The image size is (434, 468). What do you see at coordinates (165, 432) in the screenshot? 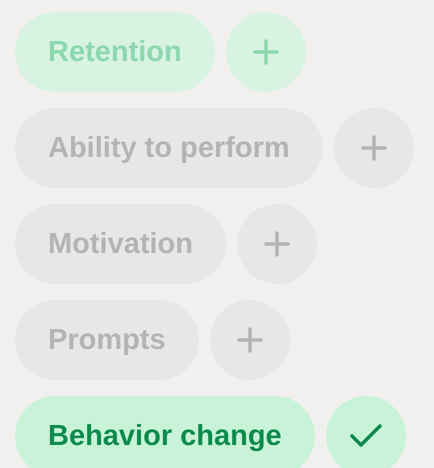
I see `tag-chip: Behavior change` at bounding box center [165, 432].